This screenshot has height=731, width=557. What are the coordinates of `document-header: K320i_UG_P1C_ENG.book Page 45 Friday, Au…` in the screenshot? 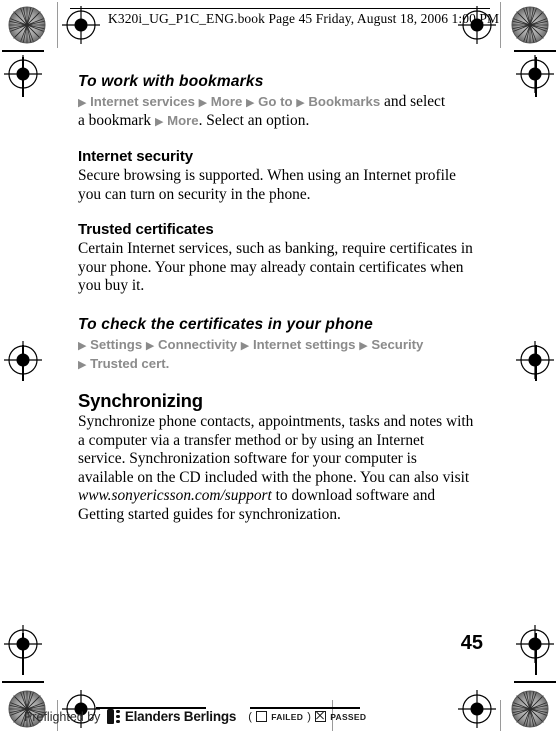 It's located at (305, 17).